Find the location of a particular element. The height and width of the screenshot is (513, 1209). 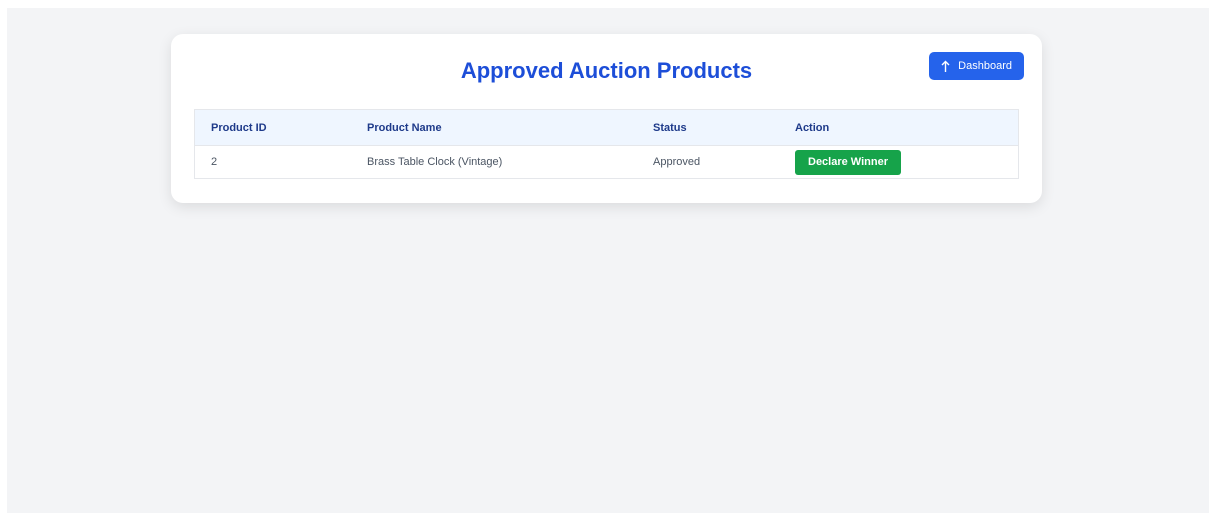

cell-action: Declare Winner is located at coordinates (898, 161).